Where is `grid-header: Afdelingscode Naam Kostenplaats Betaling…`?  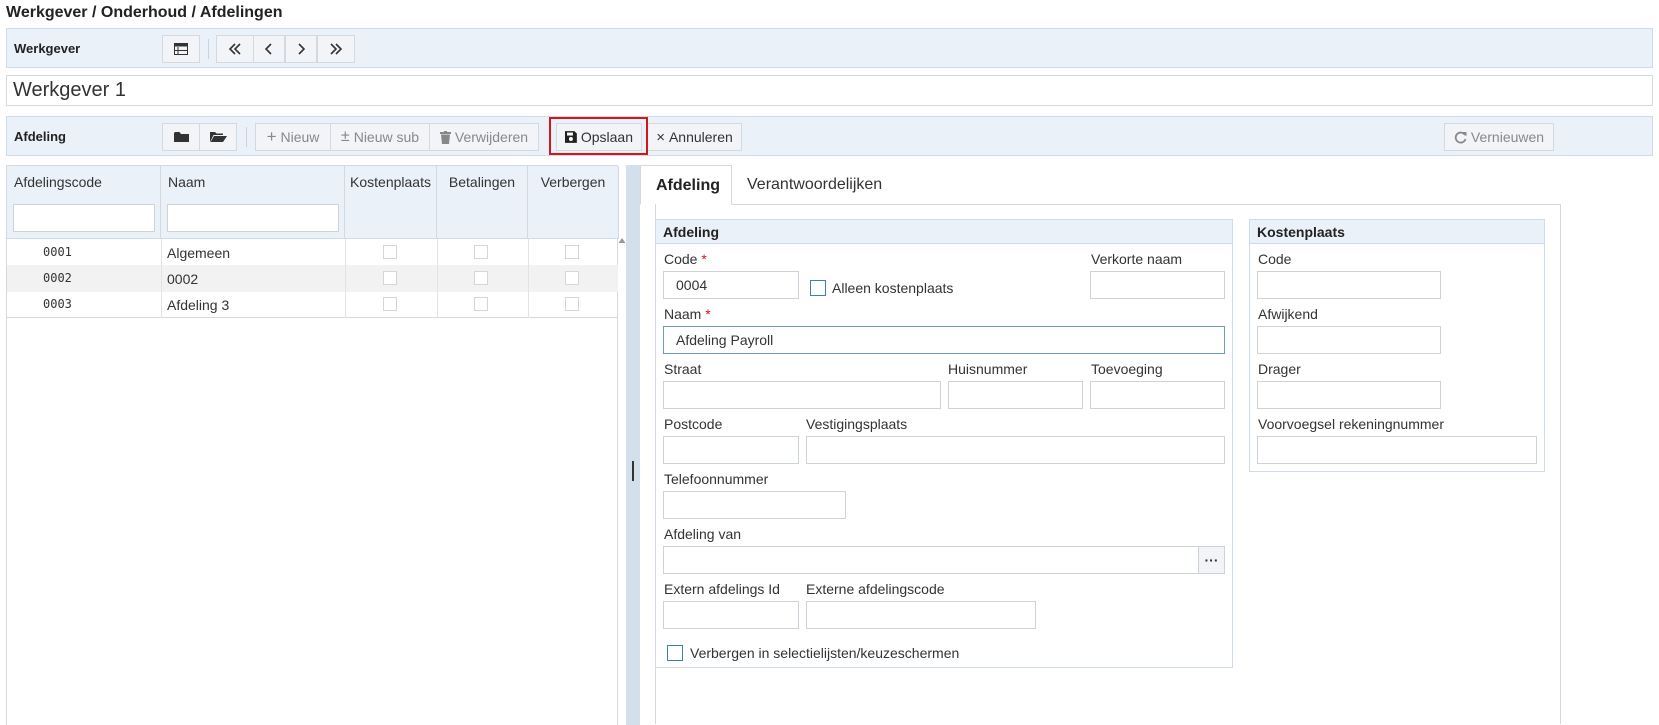 grid-header: Afdelingscode Naam Kostenplaats Betaling… is located at coordinates (313, 202).